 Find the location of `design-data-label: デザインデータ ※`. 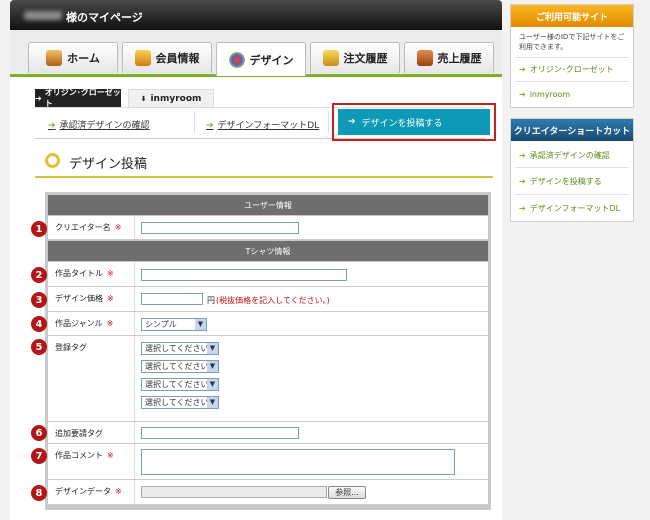

design-data-label: デザインデータ ※ is located at coordinates (88, 491).